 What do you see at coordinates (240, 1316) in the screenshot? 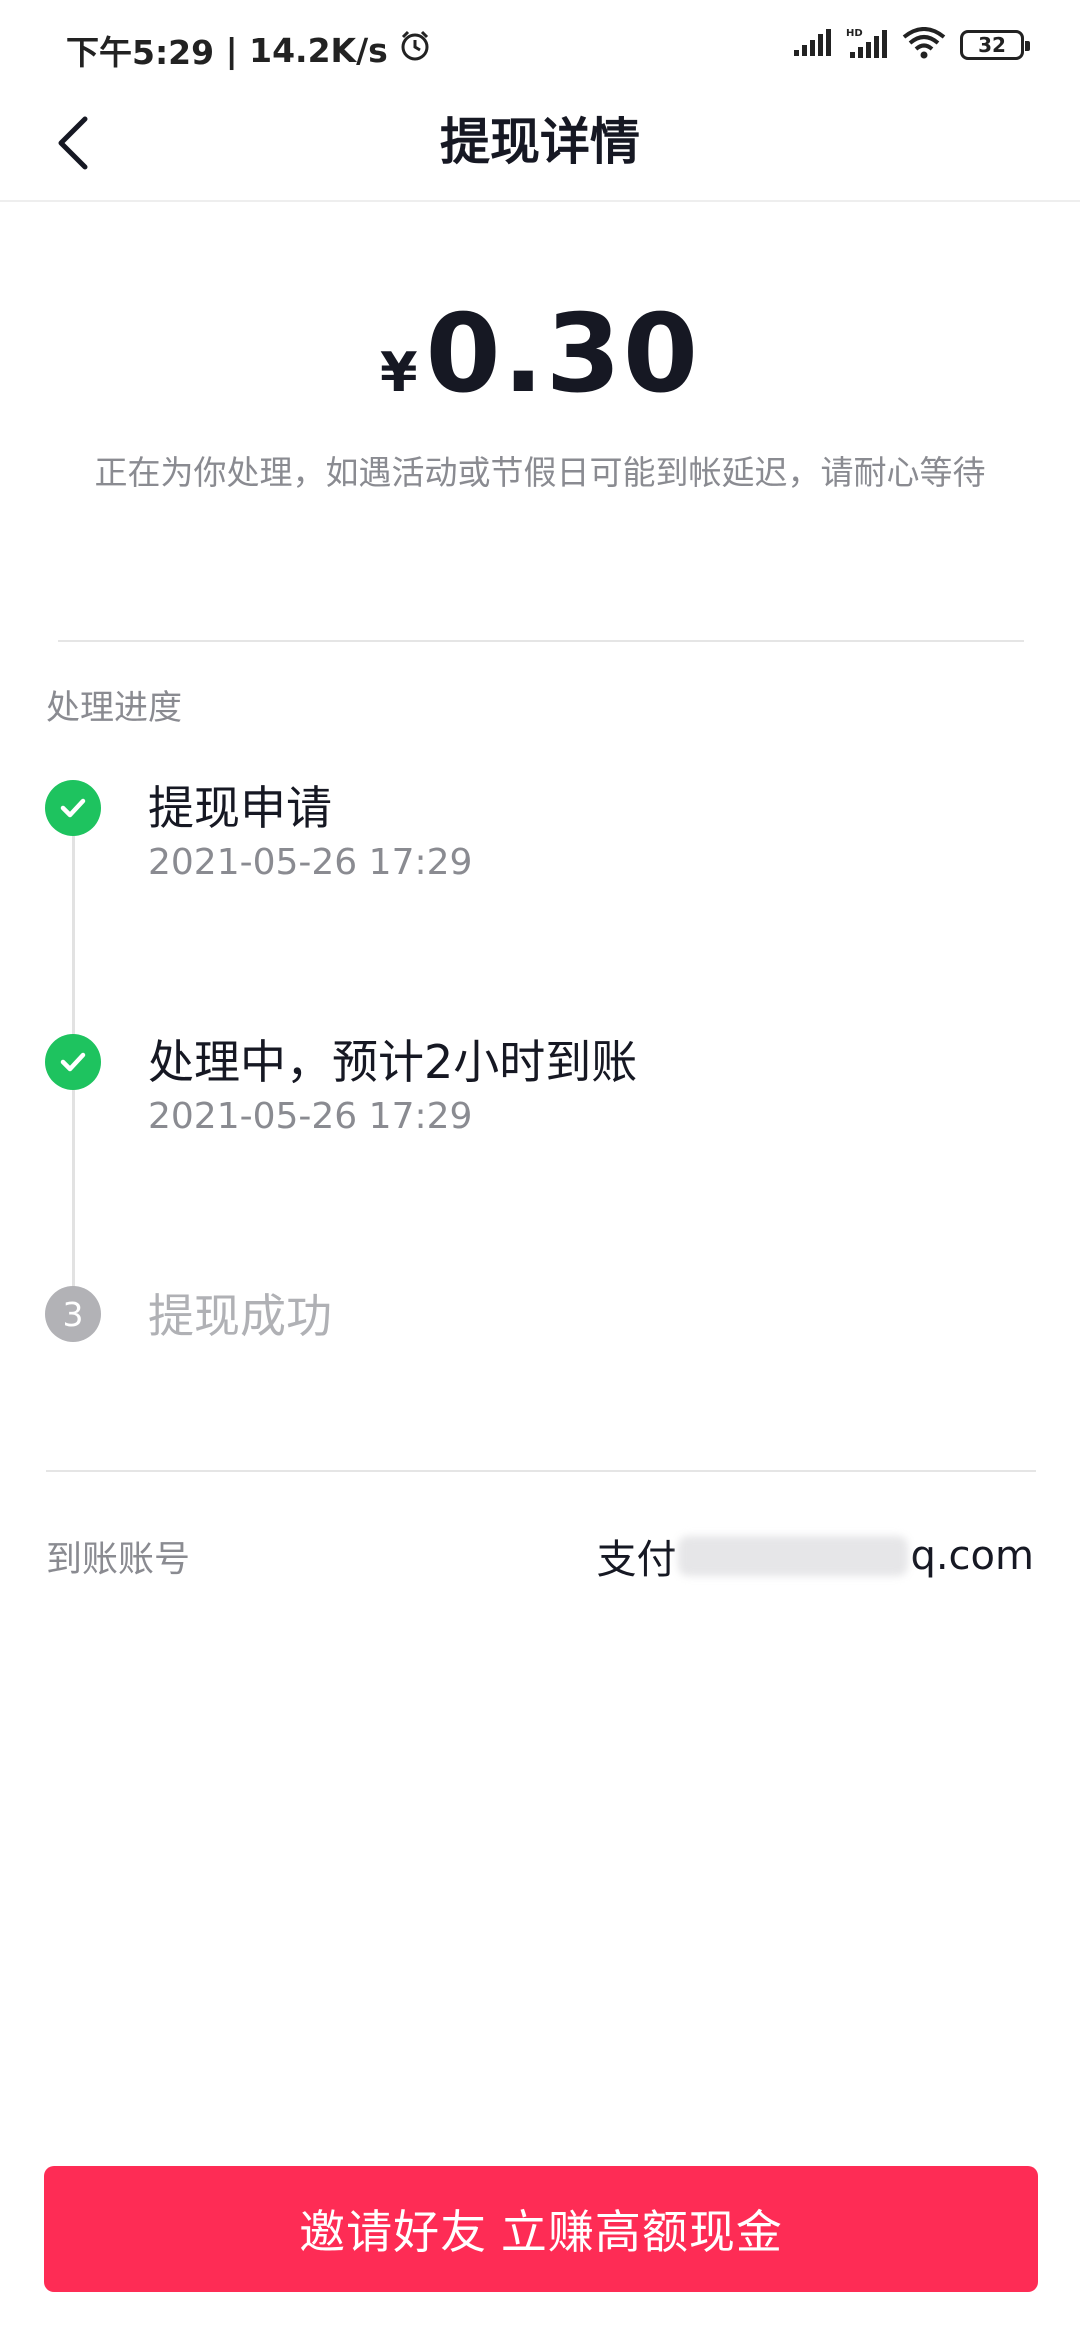
I see `step-3-title: 提现成功` at bounding box center [240, 1316].